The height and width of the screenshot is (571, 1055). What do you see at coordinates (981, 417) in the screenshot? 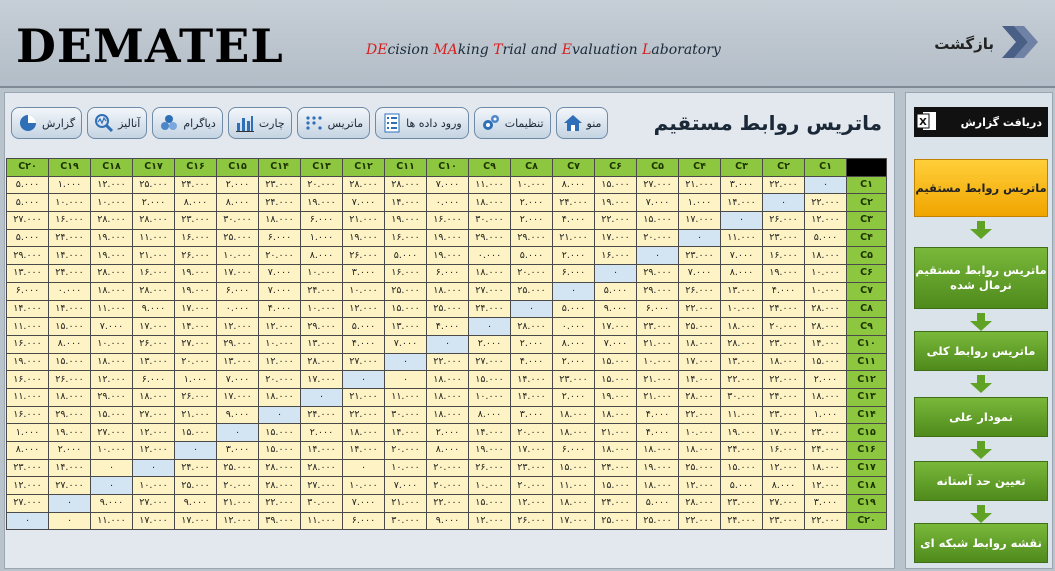
I see `workflow-step-button: نمودار علی` at bounding box center [981, 417].